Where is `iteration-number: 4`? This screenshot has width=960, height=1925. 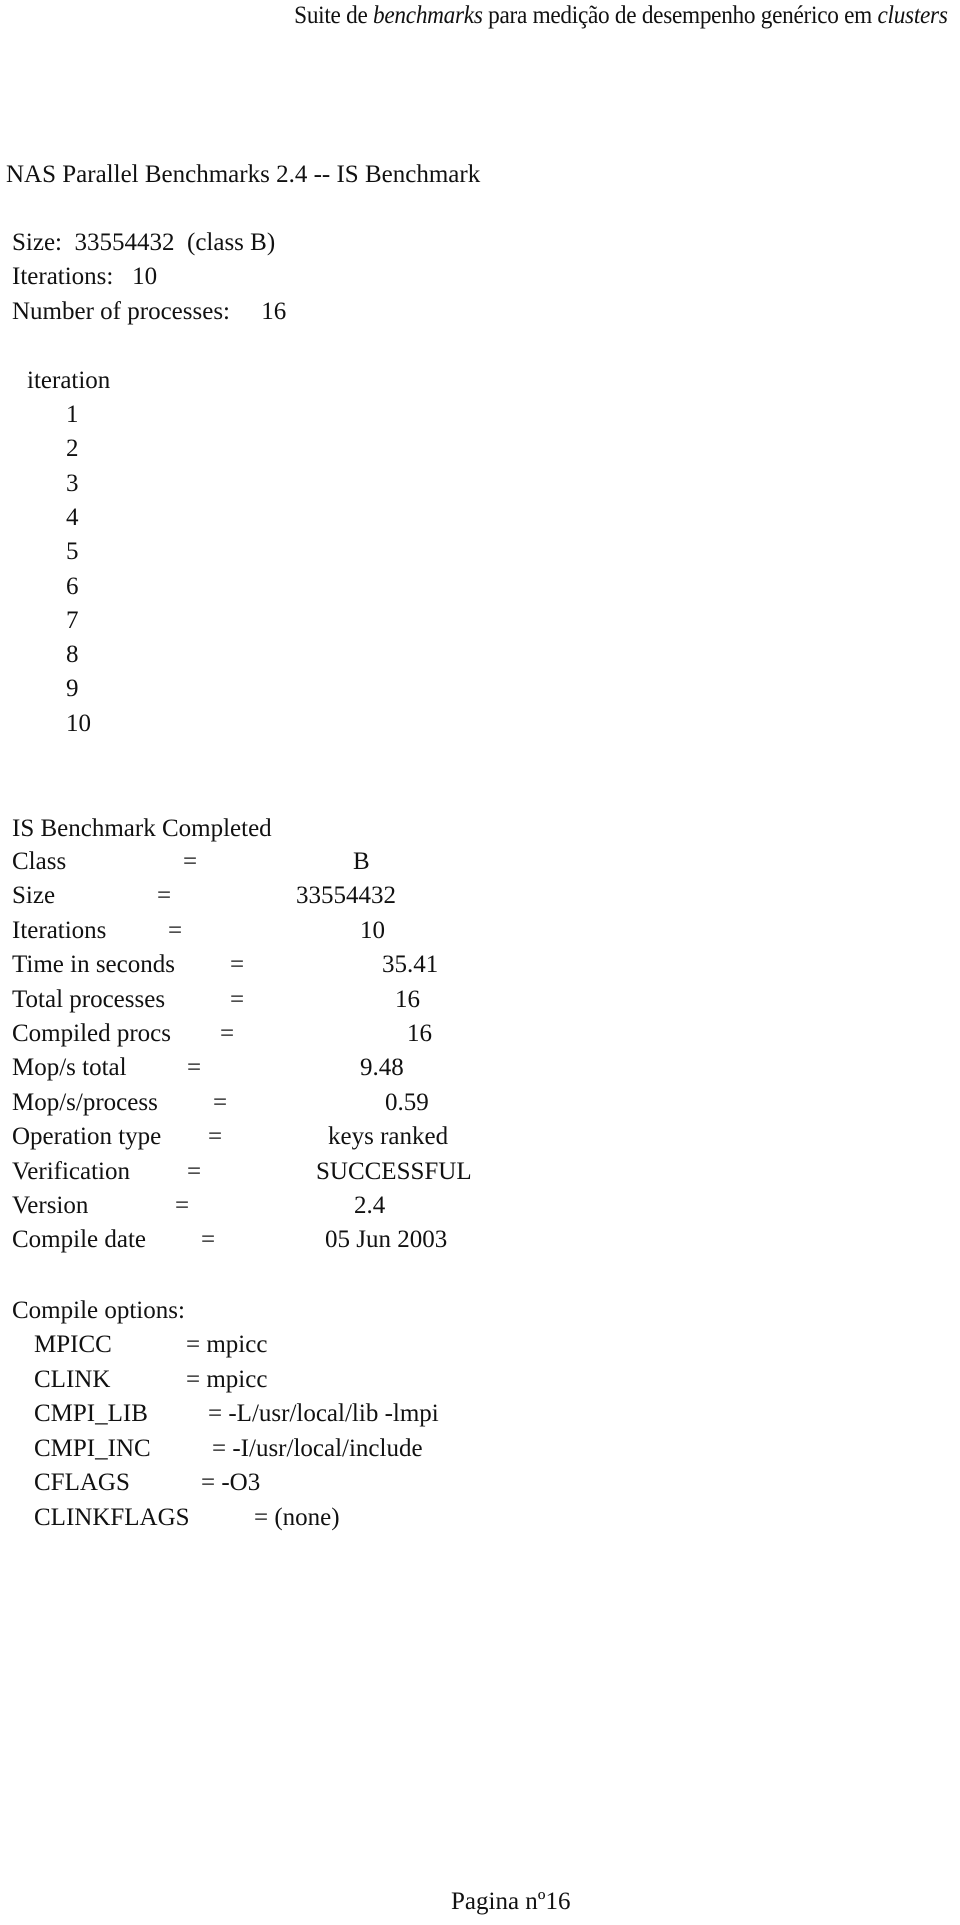 iteration-number: 4 is located at coordinates (72, 517).